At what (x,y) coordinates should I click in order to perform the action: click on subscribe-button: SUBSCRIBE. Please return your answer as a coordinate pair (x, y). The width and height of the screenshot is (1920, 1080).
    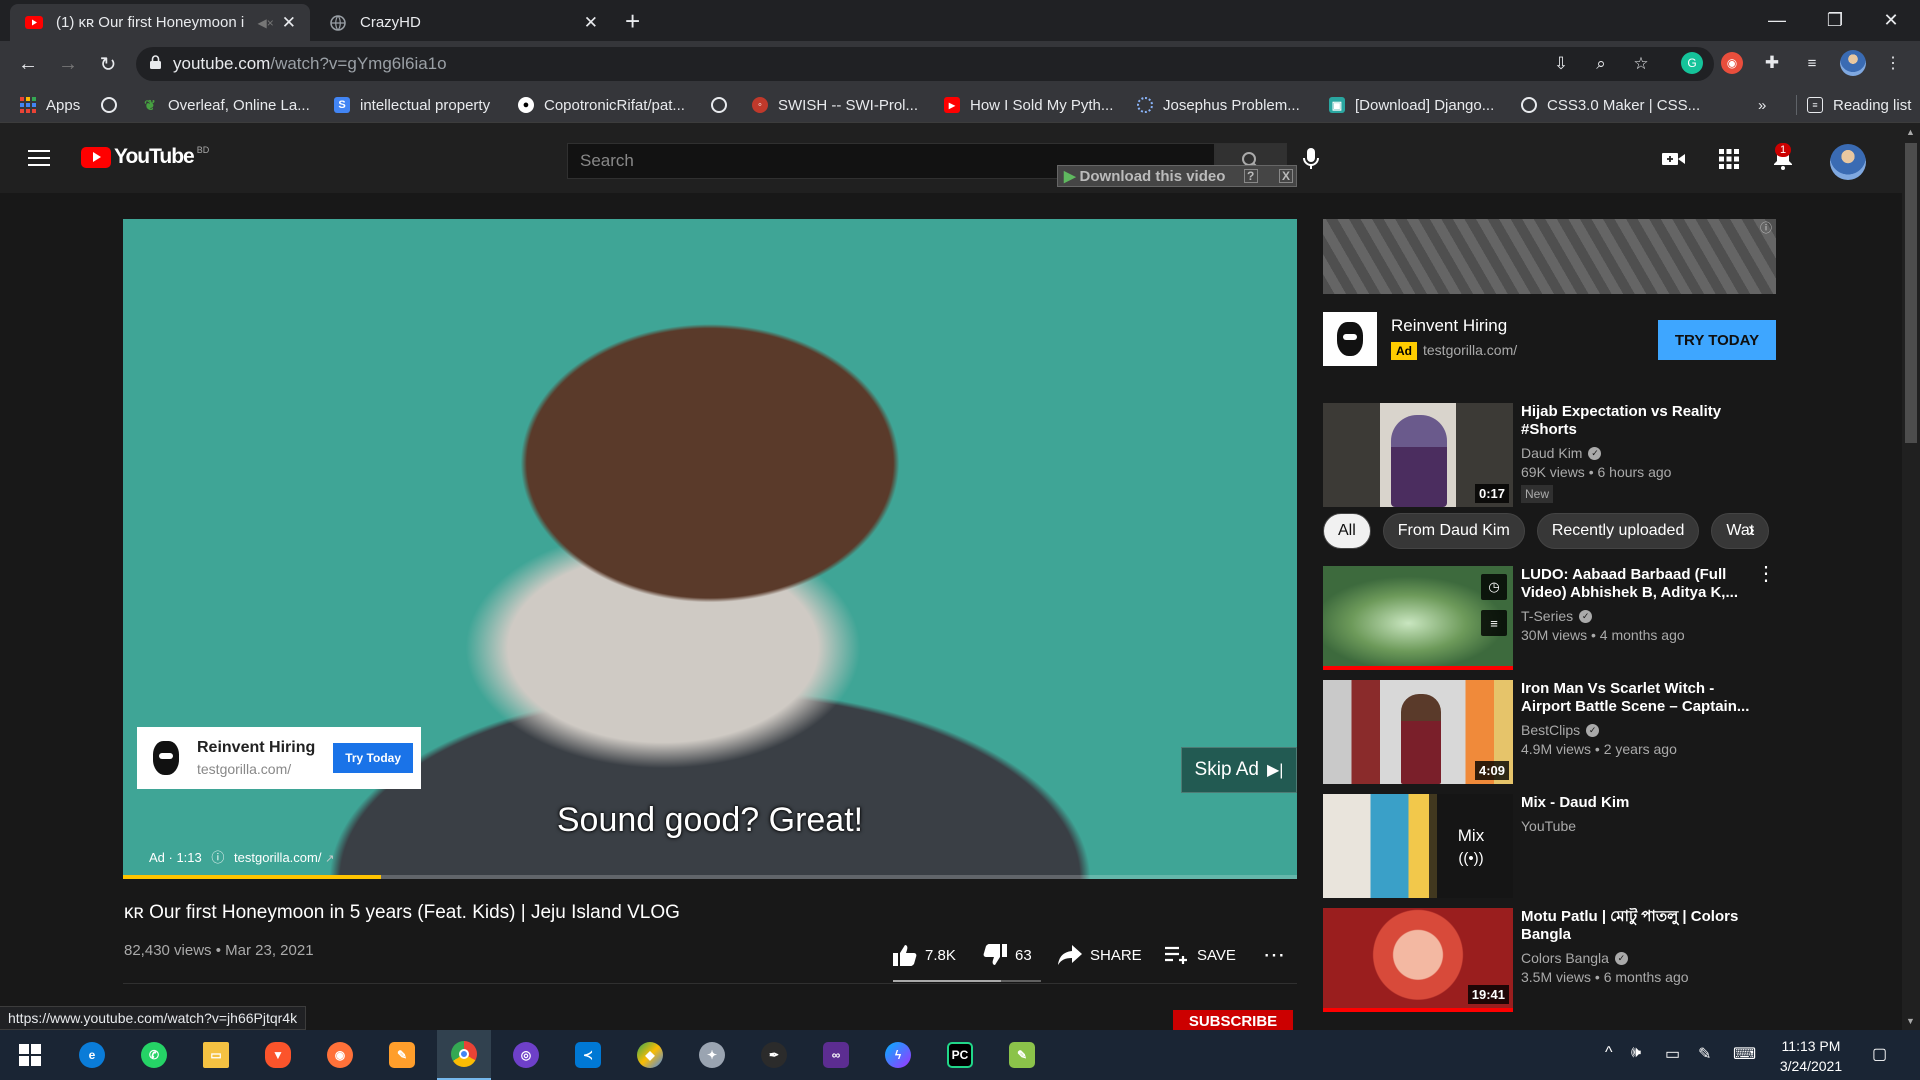
    Looking at the image, I should click on (1233, 1020).